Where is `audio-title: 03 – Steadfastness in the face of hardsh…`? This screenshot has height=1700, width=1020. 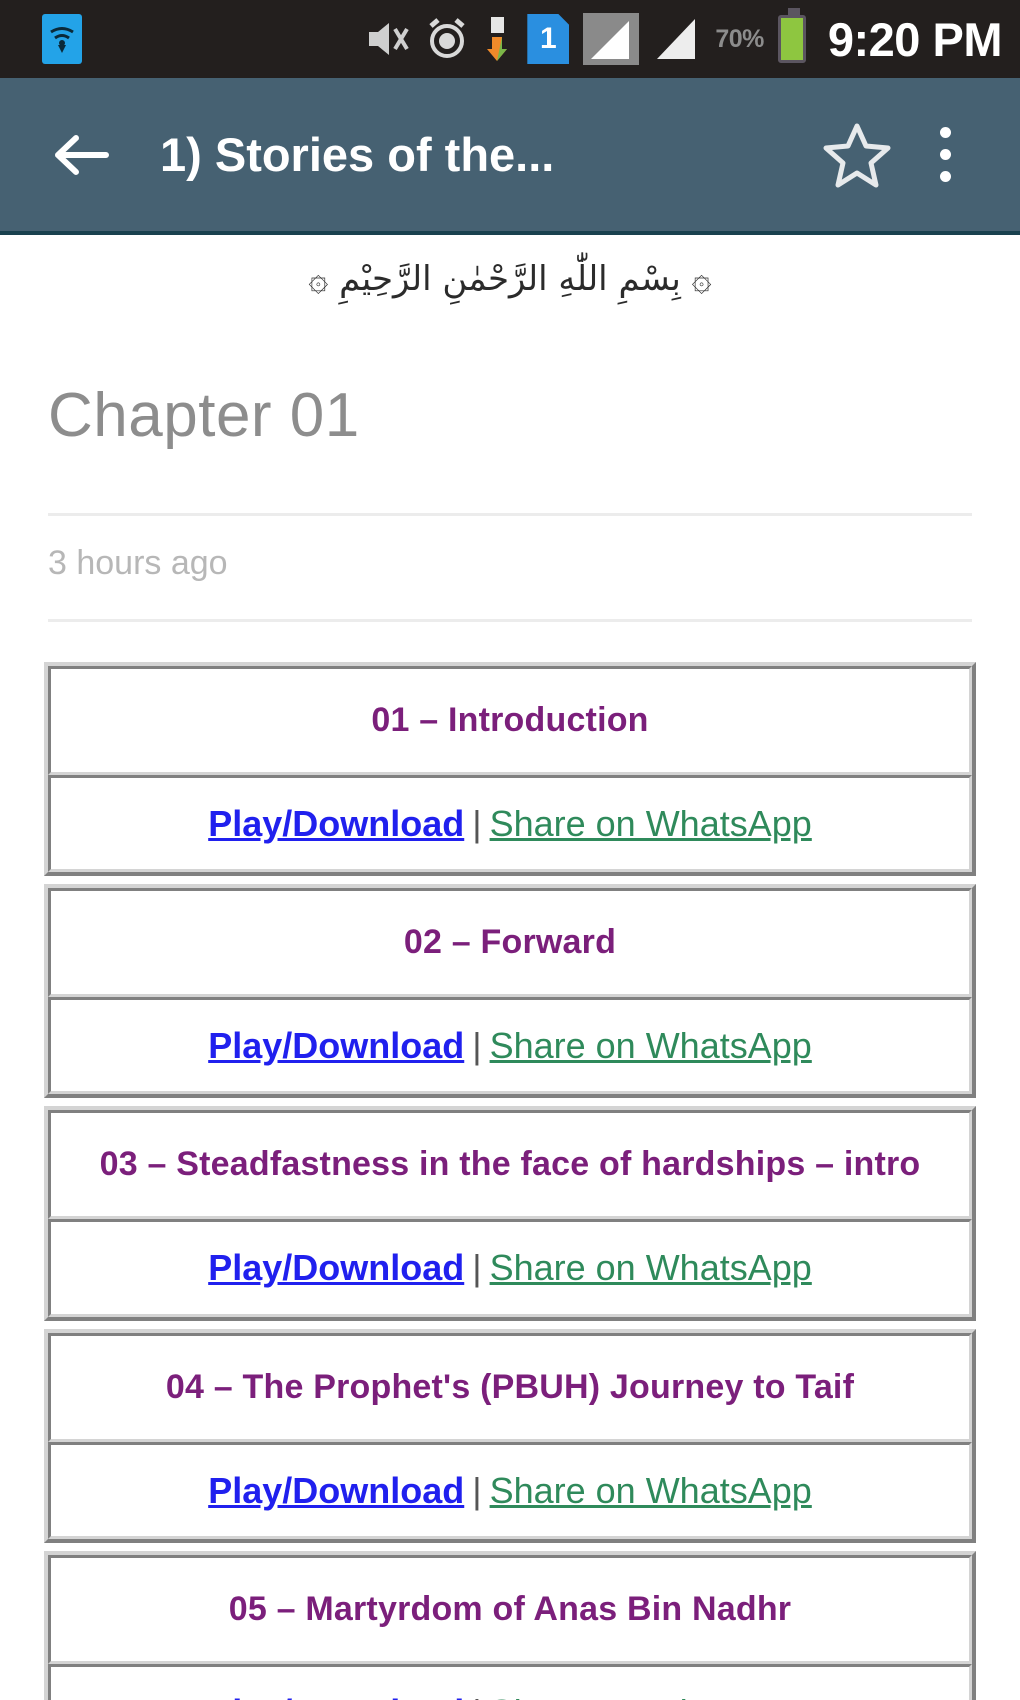 audio-title: 03 – Steadfastness in the face of hardsh… is located at coordinates (510, 1165).